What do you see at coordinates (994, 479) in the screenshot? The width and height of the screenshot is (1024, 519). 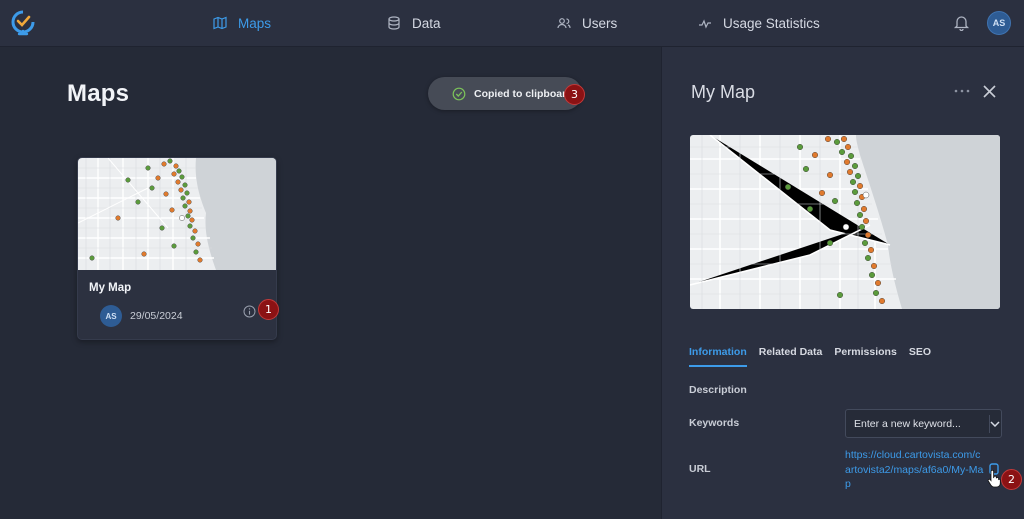 I see `hand-cursor-icon` at bounding box center [994, 479].